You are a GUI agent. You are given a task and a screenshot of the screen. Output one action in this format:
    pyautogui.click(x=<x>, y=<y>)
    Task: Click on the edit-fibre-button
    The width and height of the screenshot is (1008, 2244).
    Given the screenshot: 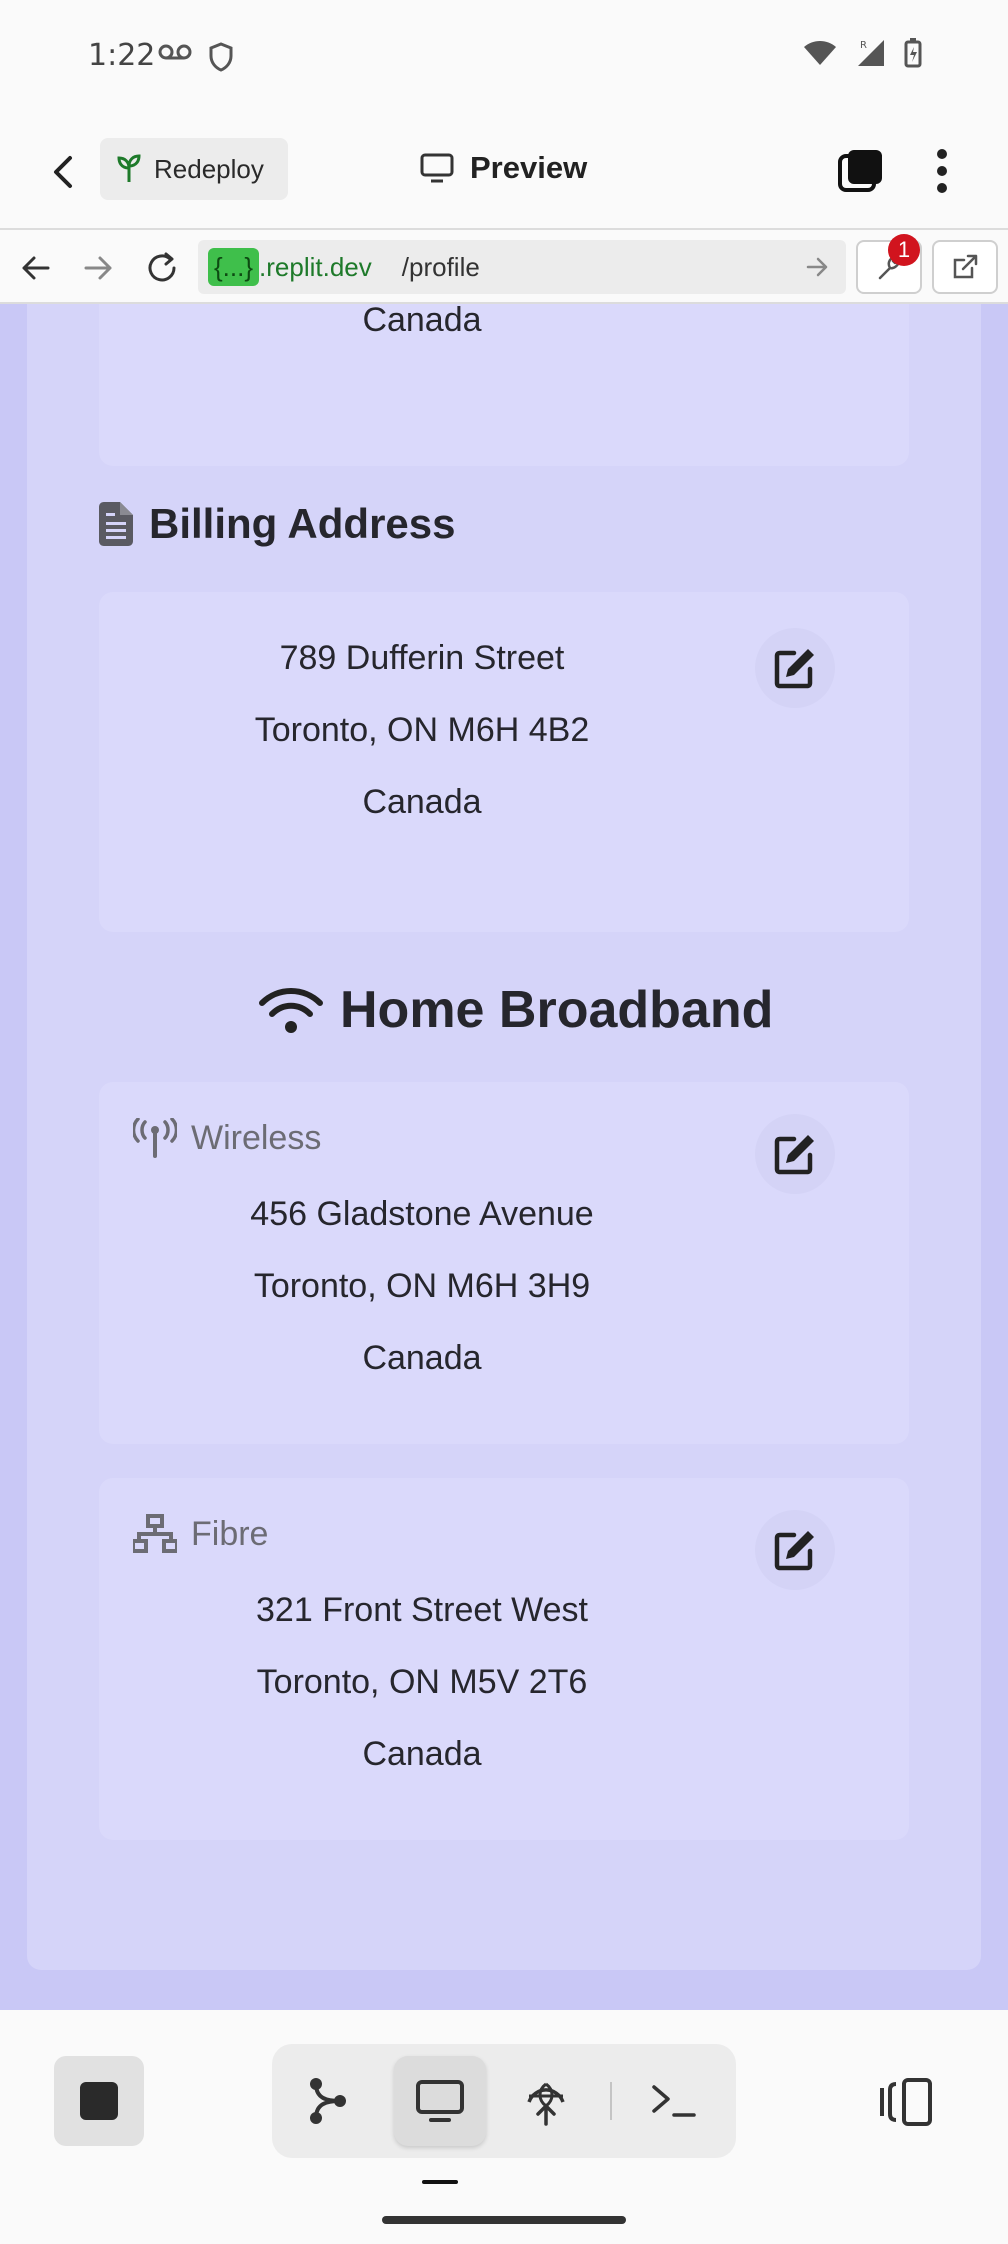 What is the action you would take?
    pyautogui.click(x=795, y=1550)
    